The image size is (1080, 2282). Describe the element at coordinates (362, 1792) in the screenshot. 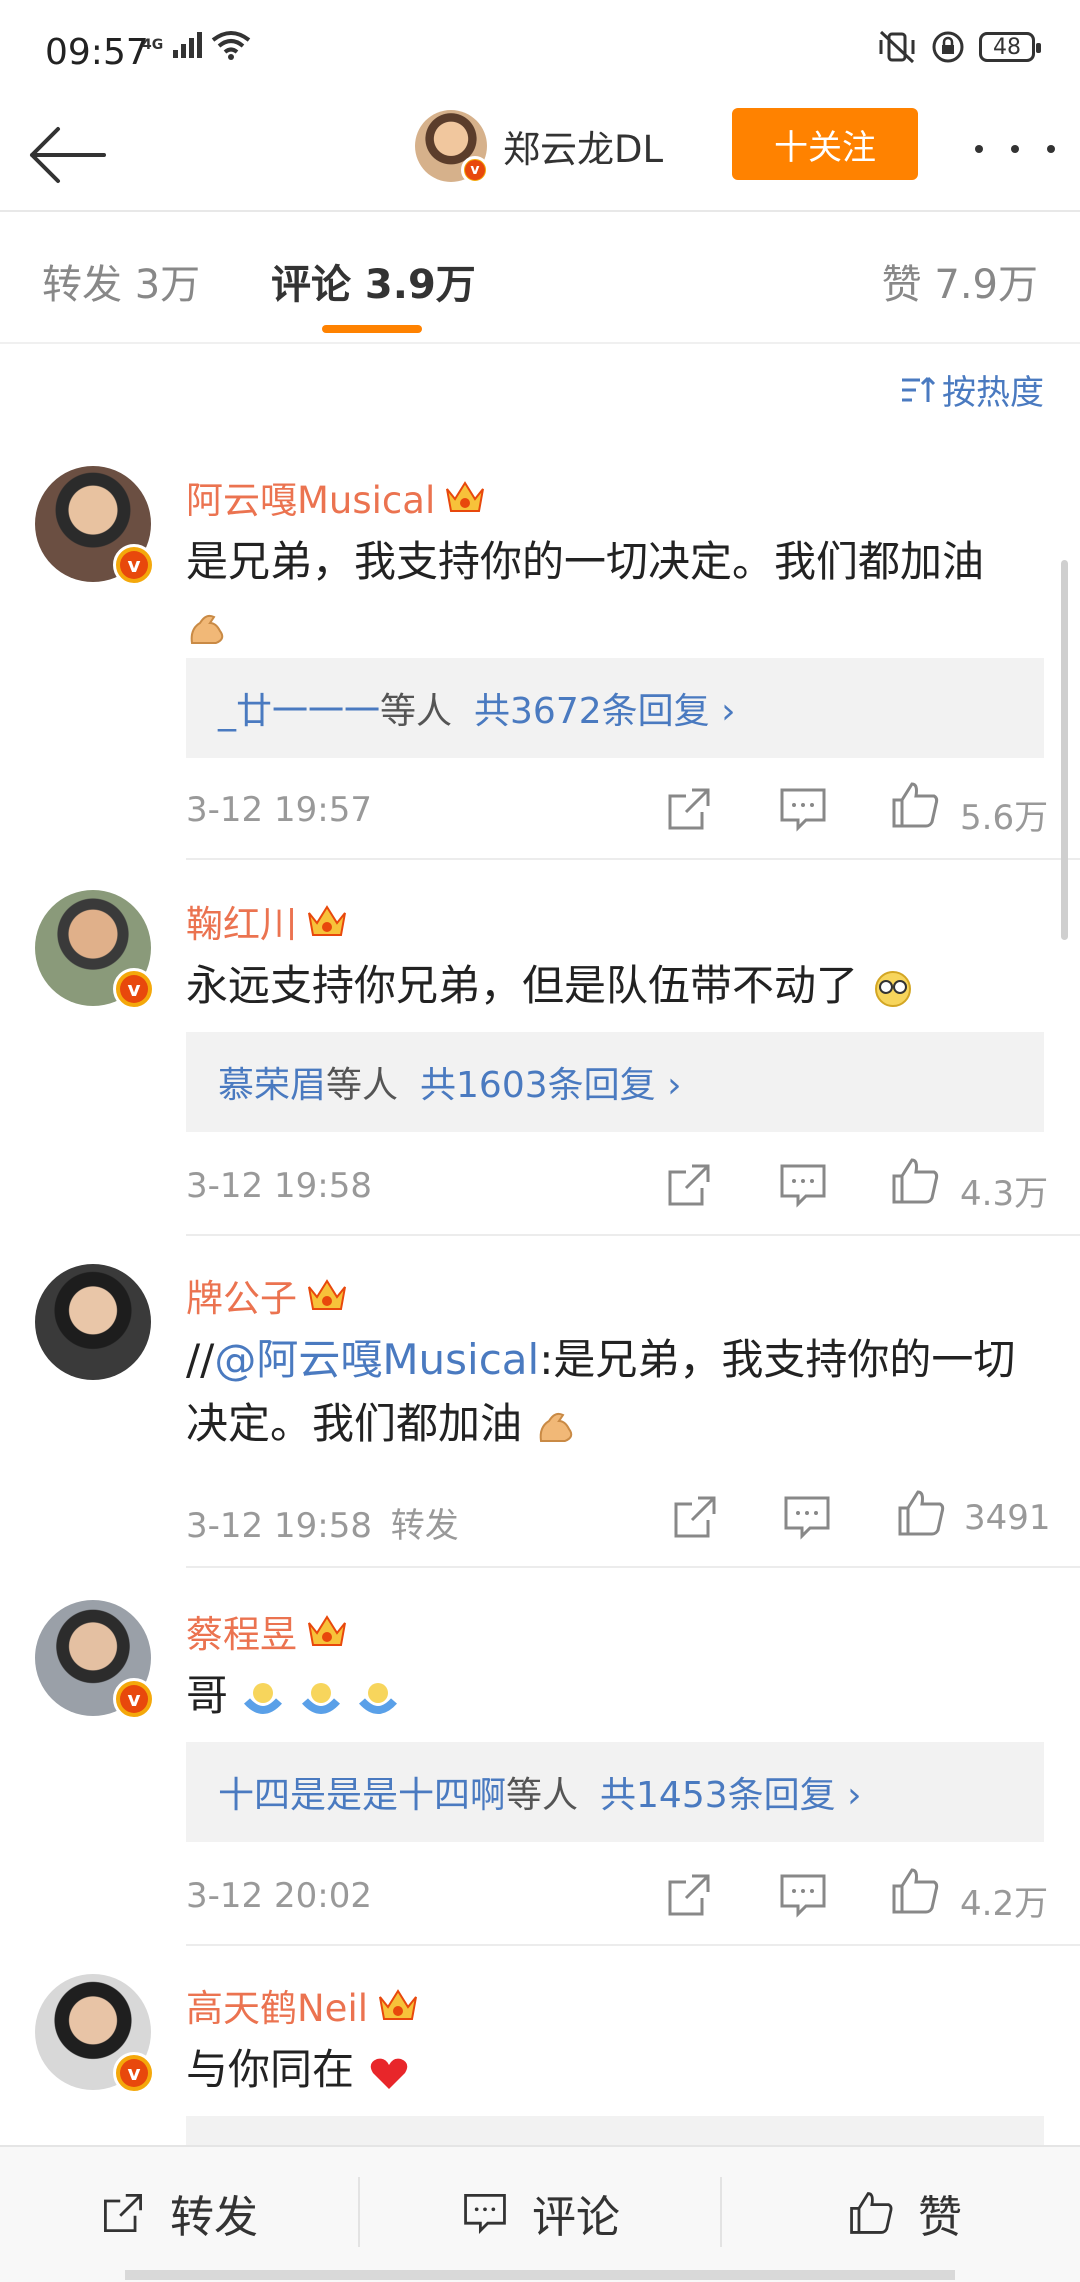

I see `reply-names: 十四是是是十四啊` at that location.